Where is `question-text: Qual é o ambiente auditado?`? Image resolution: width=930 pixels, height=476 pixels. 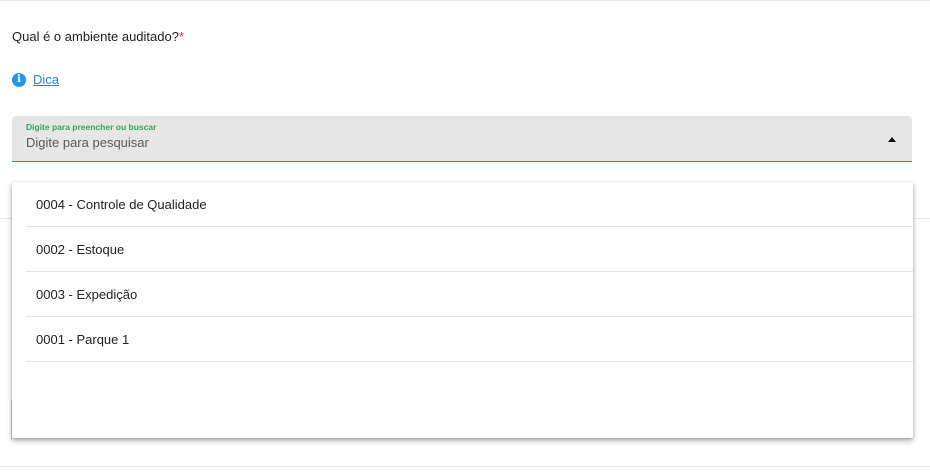 question-text: Qual é o ambiente auditado? is located at coordinates (95, 36).